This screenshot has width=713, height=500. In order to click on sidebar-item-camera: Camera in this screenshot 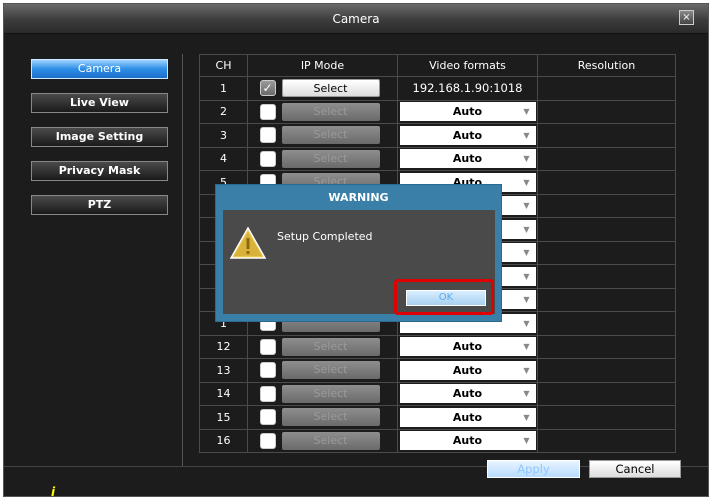, I will do `click(99, 69)`.